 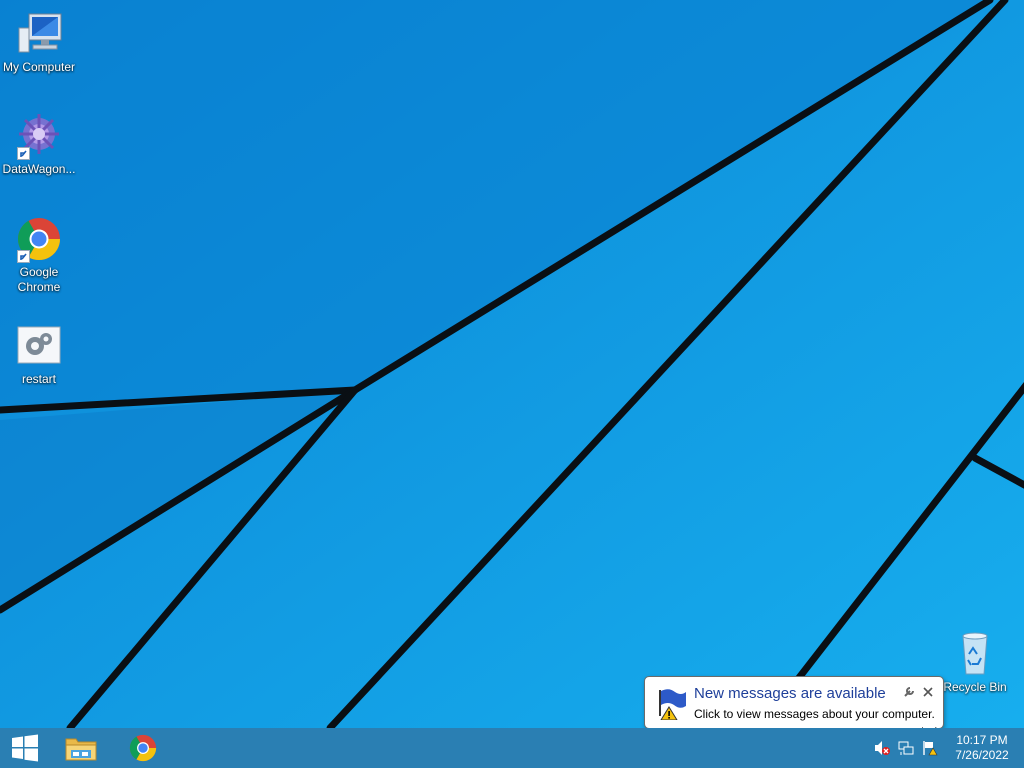 I want to click on datawagon-icon, so click(x=39, y=136).